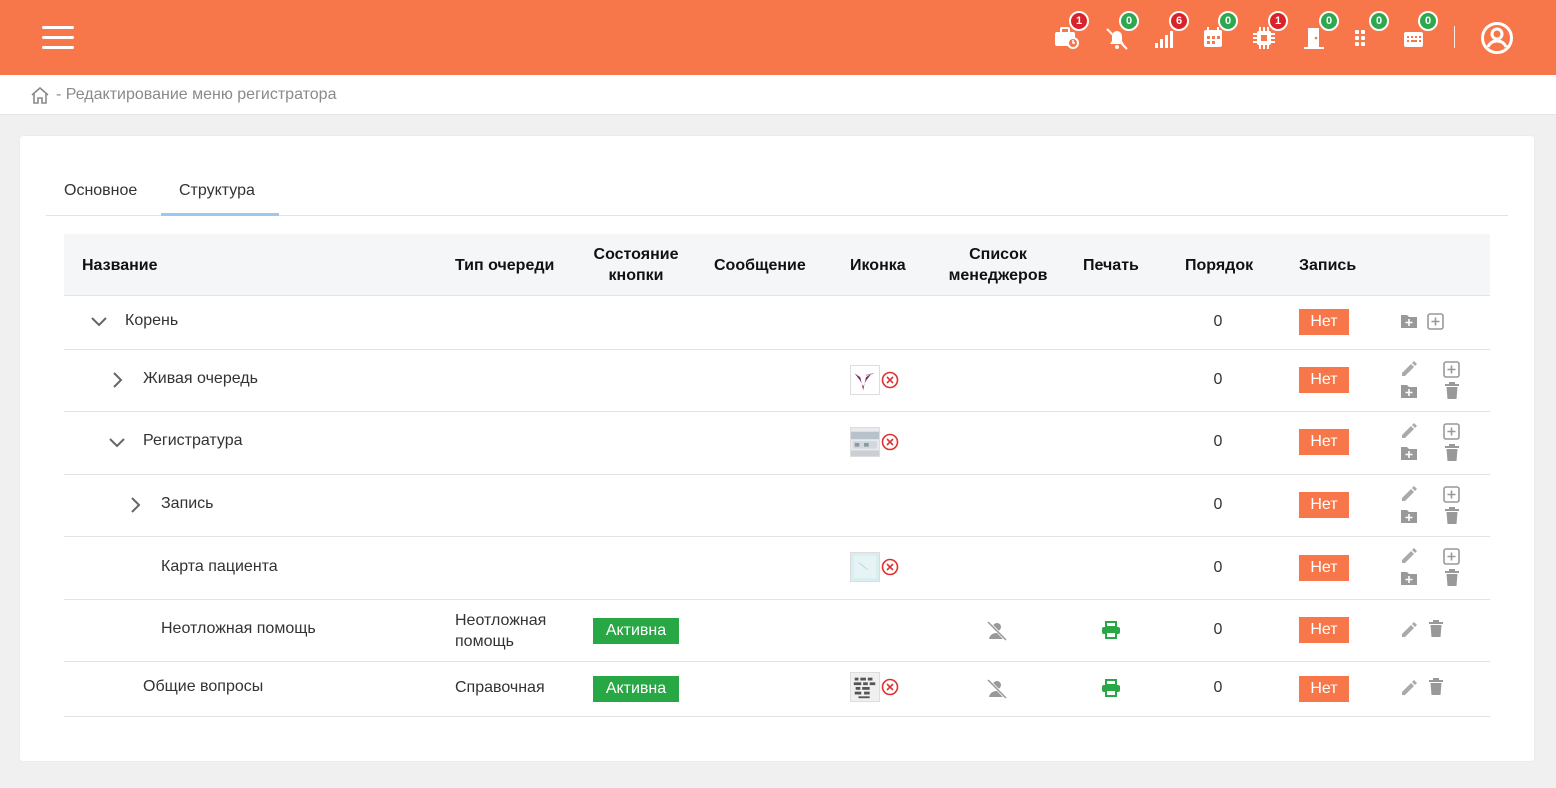 The image size is (1556, 788). What do you see at coordinates (777, 568) in the screenshot?
I see `table-row: Карта пациента 0 Нет` at bounding box center [777, 568].